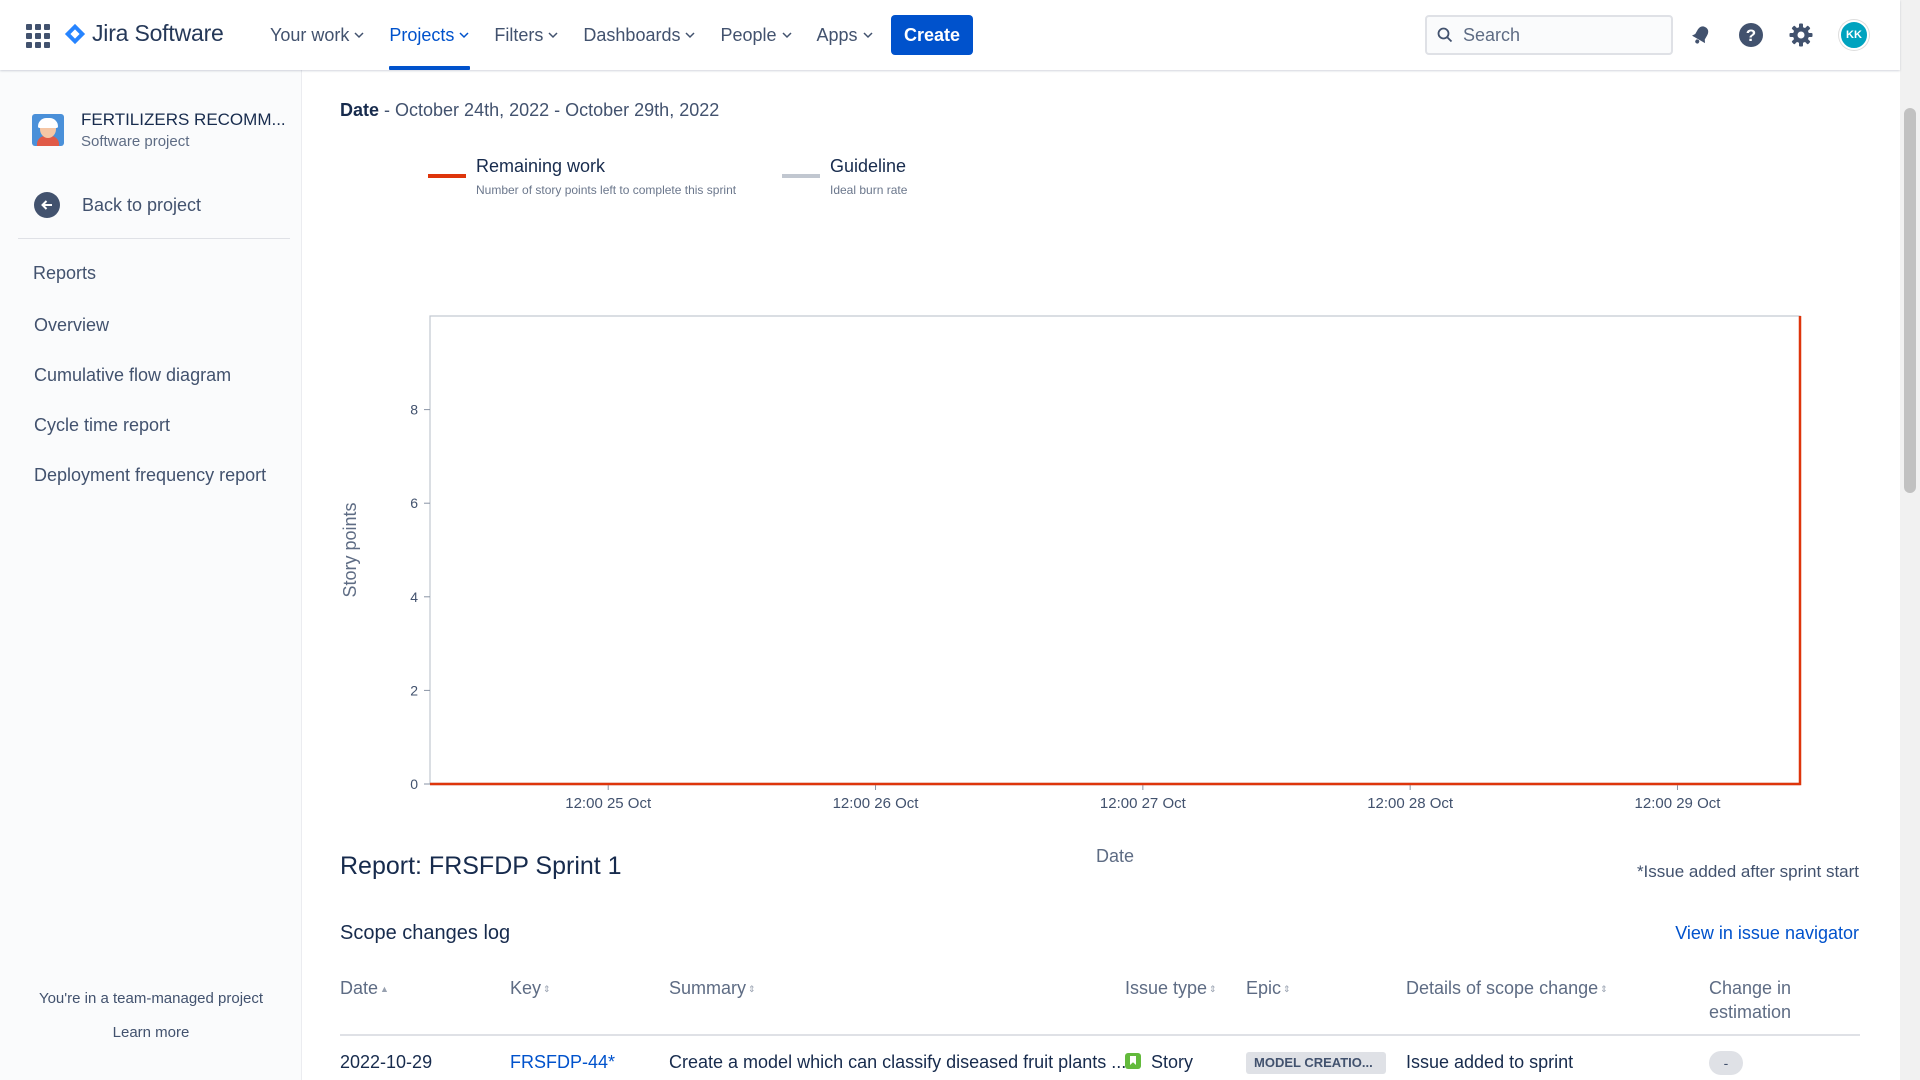 This screenshot has width=1920, height=1080. Describe the element at coordinates (1115, 856) in the screenshot. I see `x-axis-label: Date` at that location.